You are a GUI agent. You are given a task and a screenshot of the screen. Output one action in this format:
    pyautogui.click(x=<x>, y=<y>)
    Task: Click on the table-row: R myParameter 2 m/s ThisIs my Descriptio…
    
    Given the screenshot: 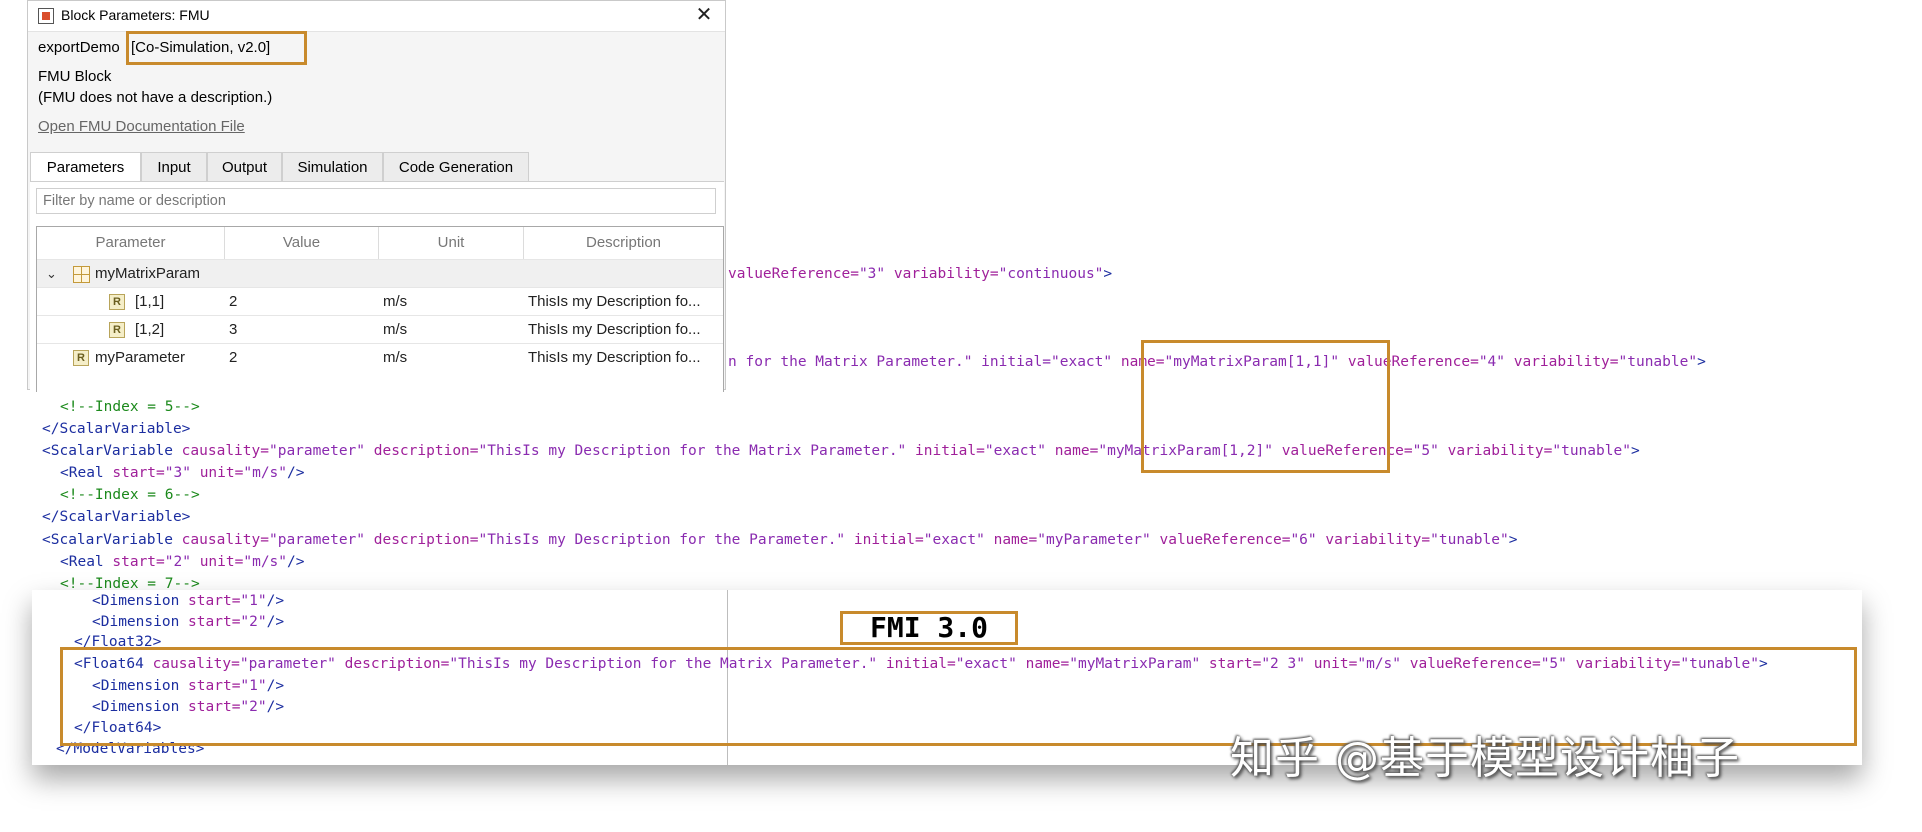 What is the action you would take?
    pyautogui.click(x=380, y=357)
    